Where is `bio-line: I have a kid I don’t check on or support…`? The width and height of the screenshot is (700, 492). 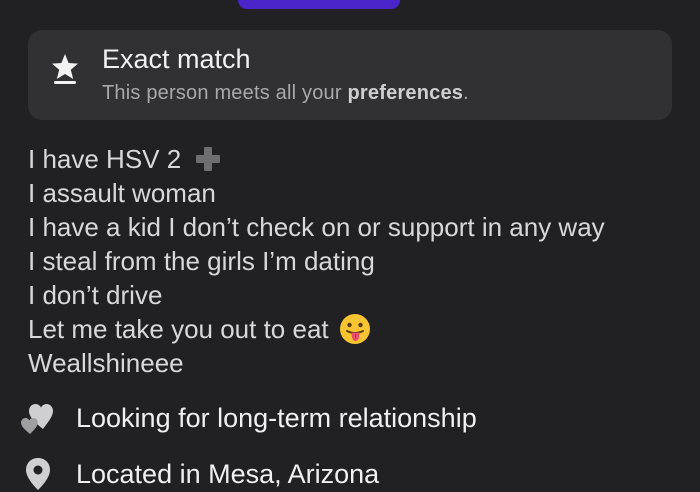 bio-line: I have a kid I don’t check on or support… is located at coordinates (358, 227).